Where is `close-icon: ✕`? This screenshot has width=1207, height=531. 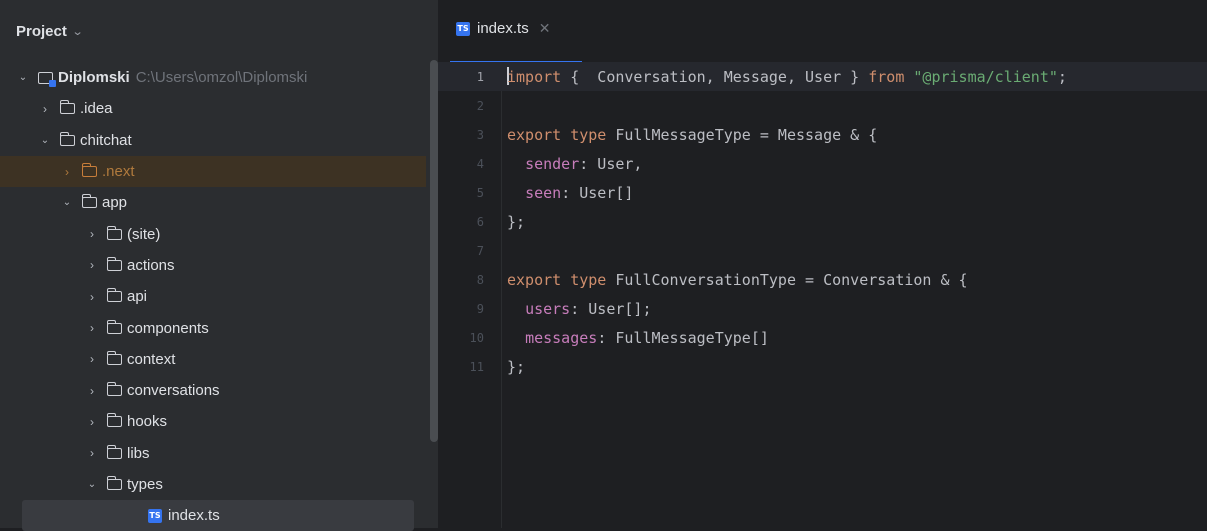 close-icon: ✕ is located at coordinates (545, 28).